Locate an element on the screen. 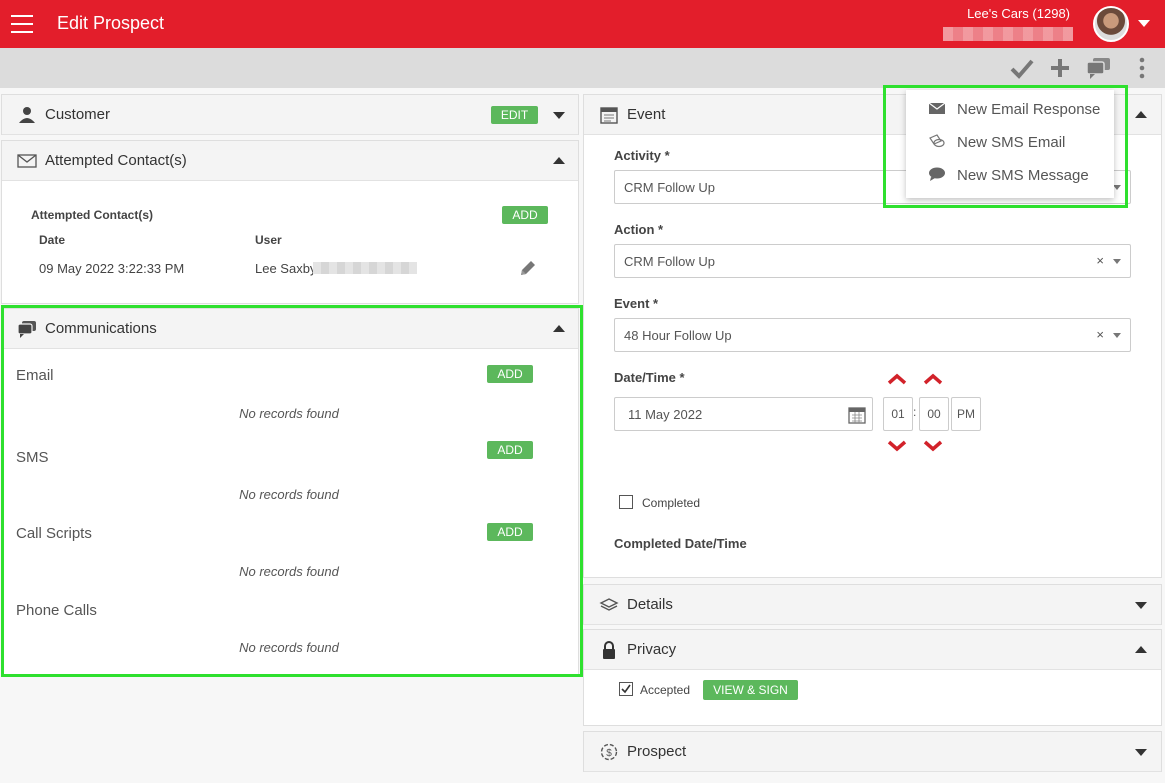  menu-item-new-sms-message: New SMS Message is located at coordinates (1010, 176).